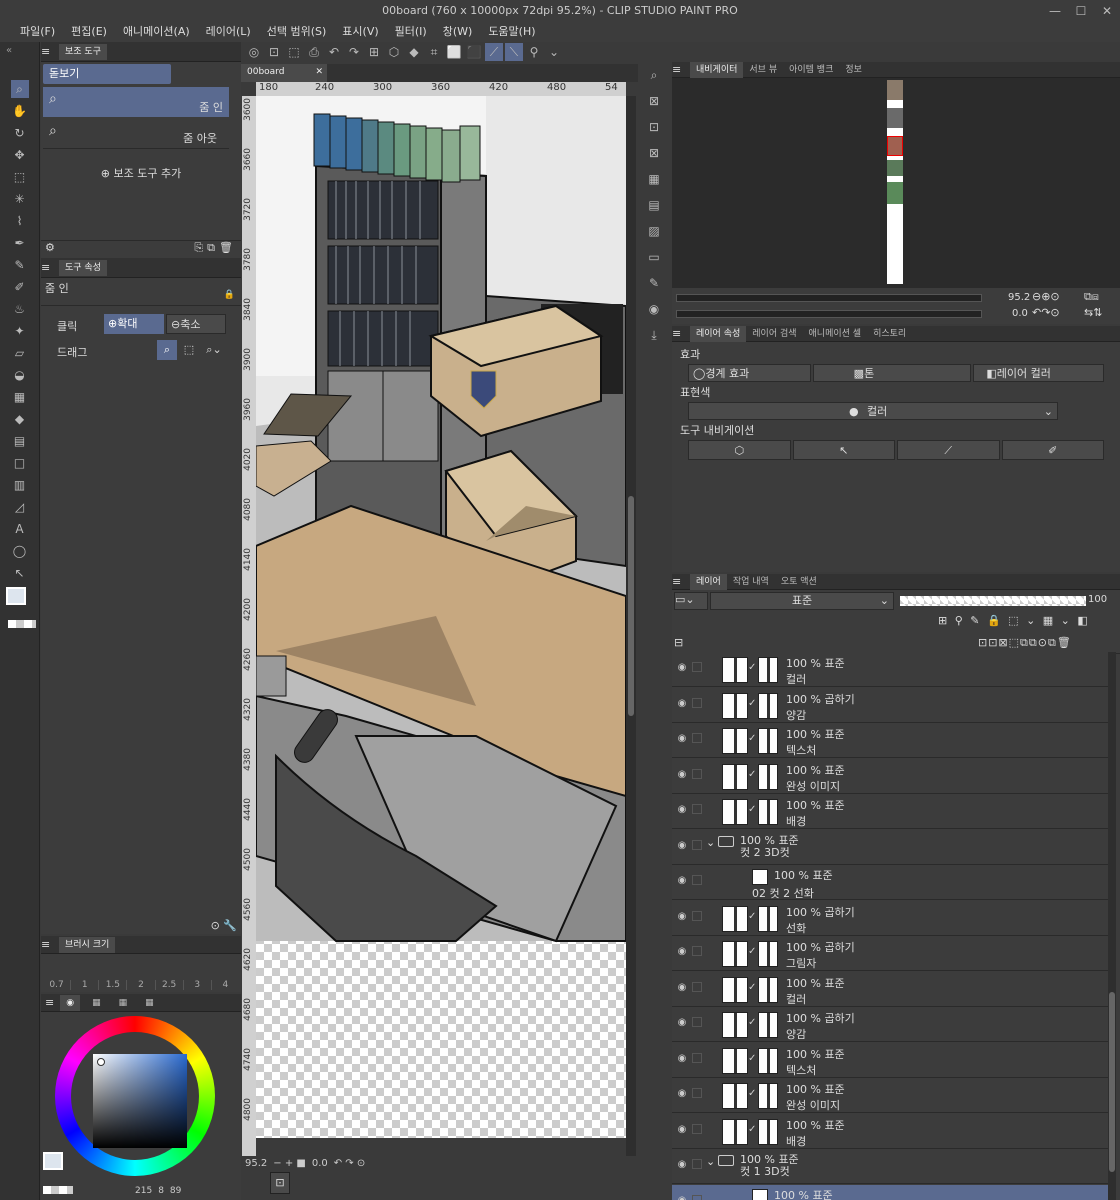  Describe the element at coordinates (20, 573) in the screenshot. I see `correct-line-icon: ↖` at that location.